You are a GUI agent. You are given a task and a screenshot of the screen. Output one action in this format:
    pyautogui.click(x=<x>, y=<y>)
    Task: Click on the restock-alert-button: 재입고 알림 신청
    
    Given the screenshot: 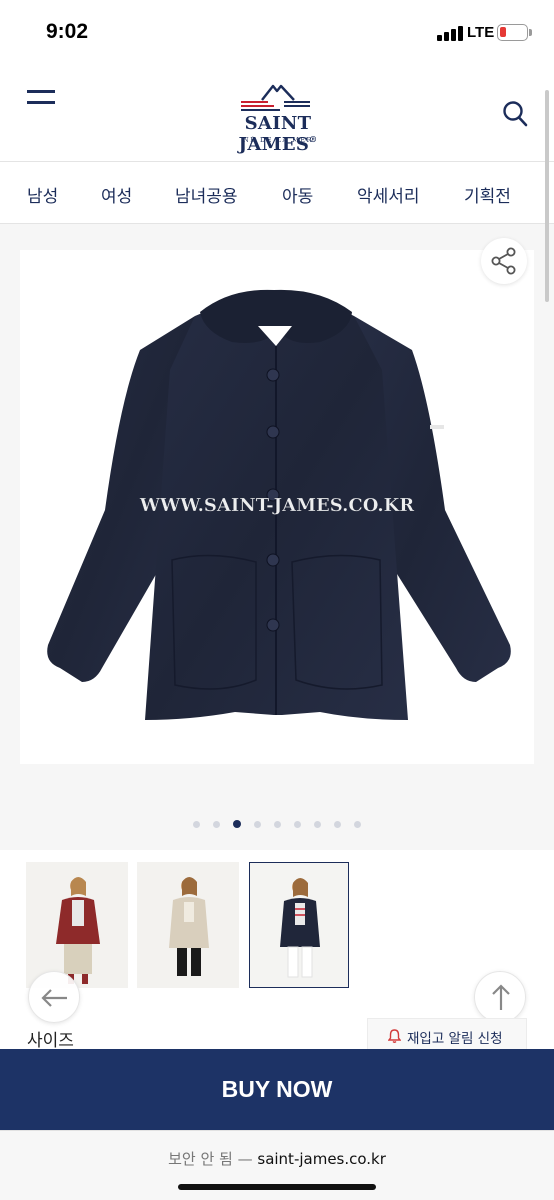 What is the action you would take?
    pyautogui.click(x=447, y=1035)
    